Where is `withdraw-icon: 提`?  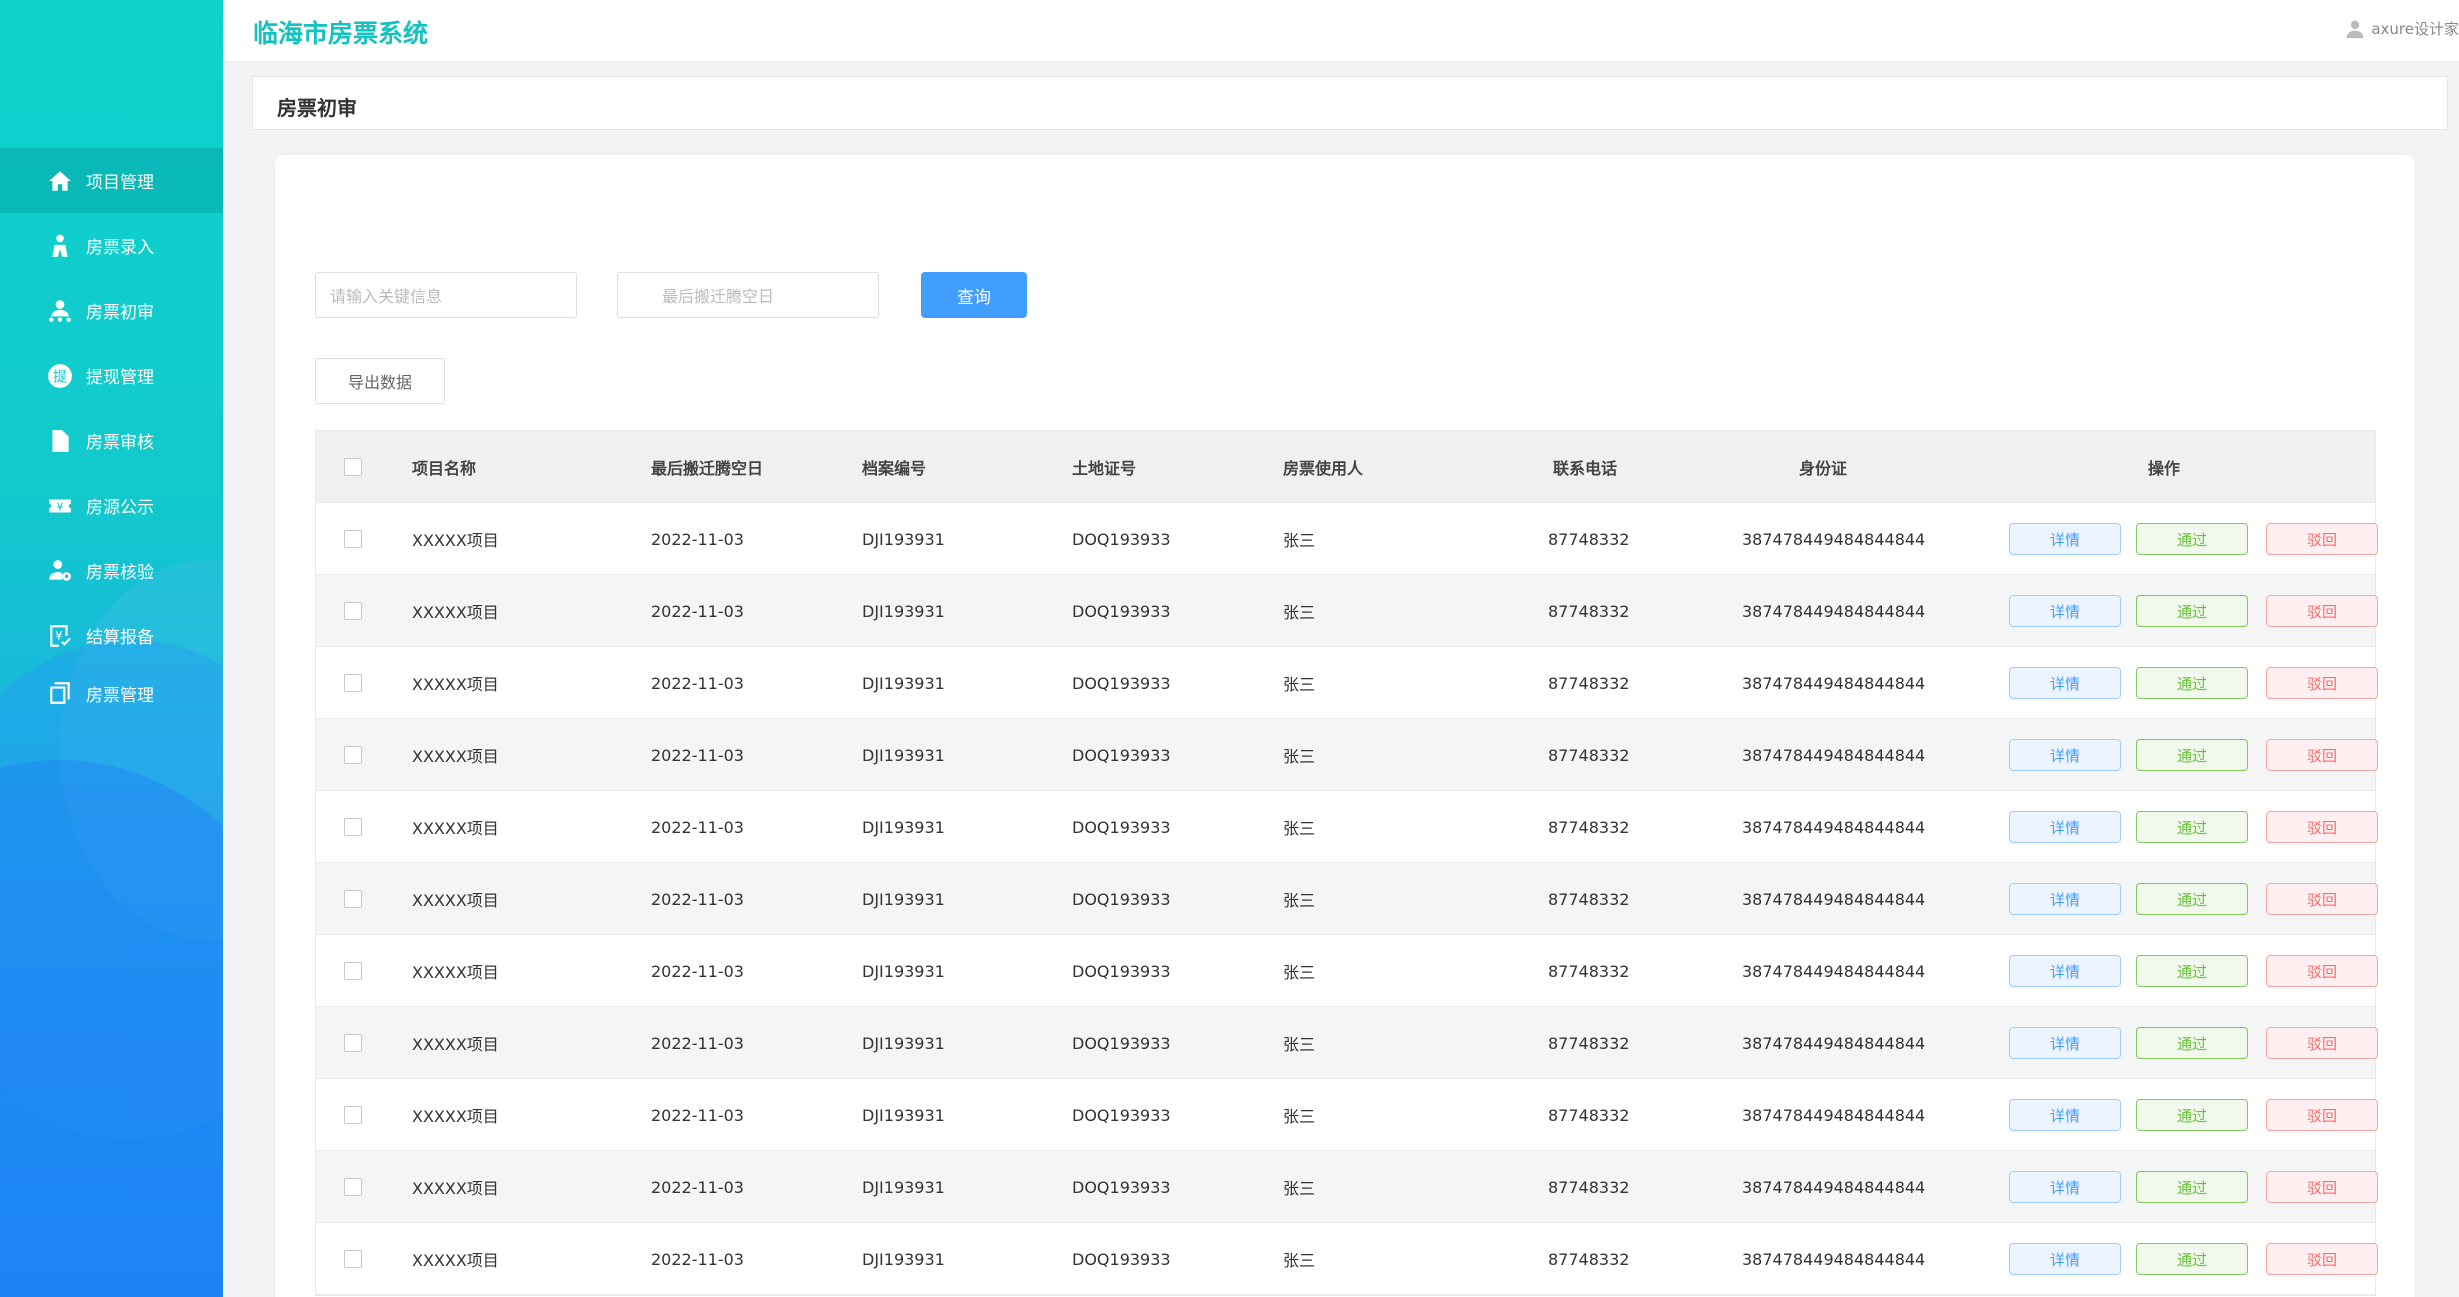 withdraw-icon: 提 is located at coordinates (60, 376).